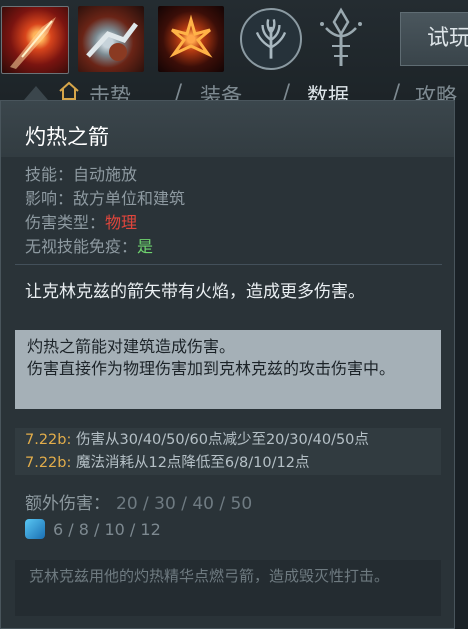  Describe the element at coordinates (81, 246) in the screenshot. I see `attr-label: 无视技能免疫：` at that location.